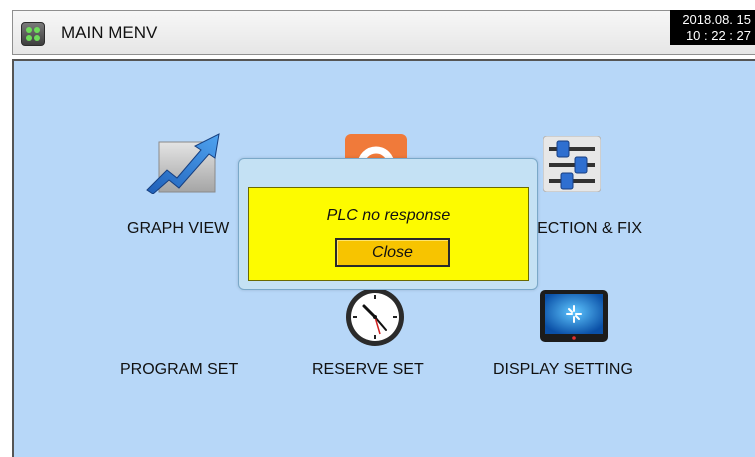  Describe the element at coordinates (368, 370) in the screenshot. I see `reserve-set-label: RESERVE SET` at that location.